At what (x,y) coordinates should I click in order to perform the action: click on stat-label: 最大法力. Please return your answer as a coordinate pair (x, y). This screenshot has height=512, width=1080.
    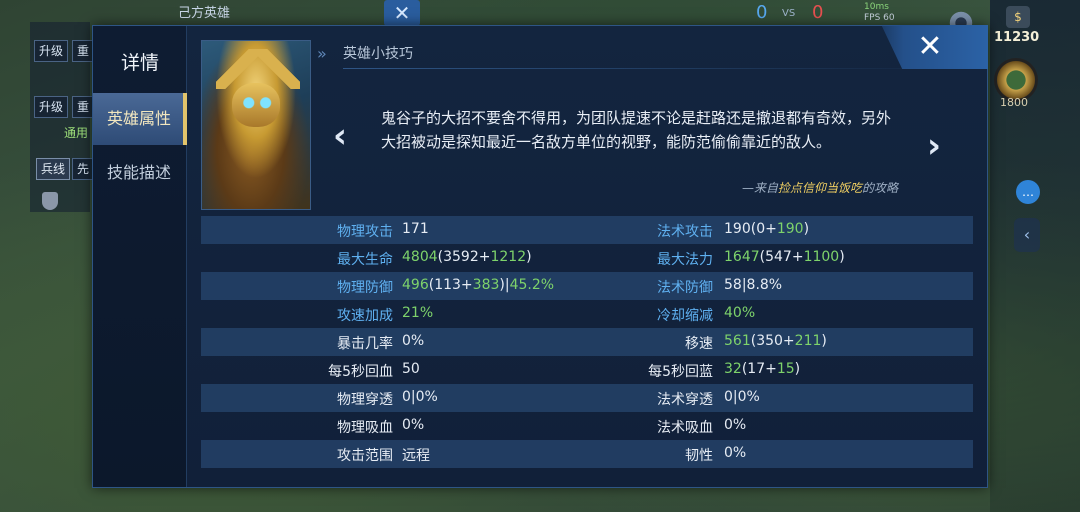
    Looking at the image, I should click on (685, 260).